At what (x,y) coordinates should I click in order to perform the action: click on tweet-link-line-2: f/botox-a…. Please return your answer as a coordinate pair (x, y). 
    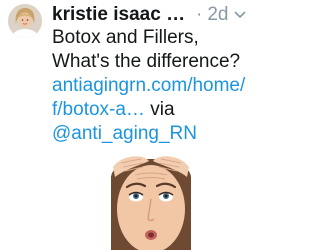
    Looking at the image, I should click on (98, 109).